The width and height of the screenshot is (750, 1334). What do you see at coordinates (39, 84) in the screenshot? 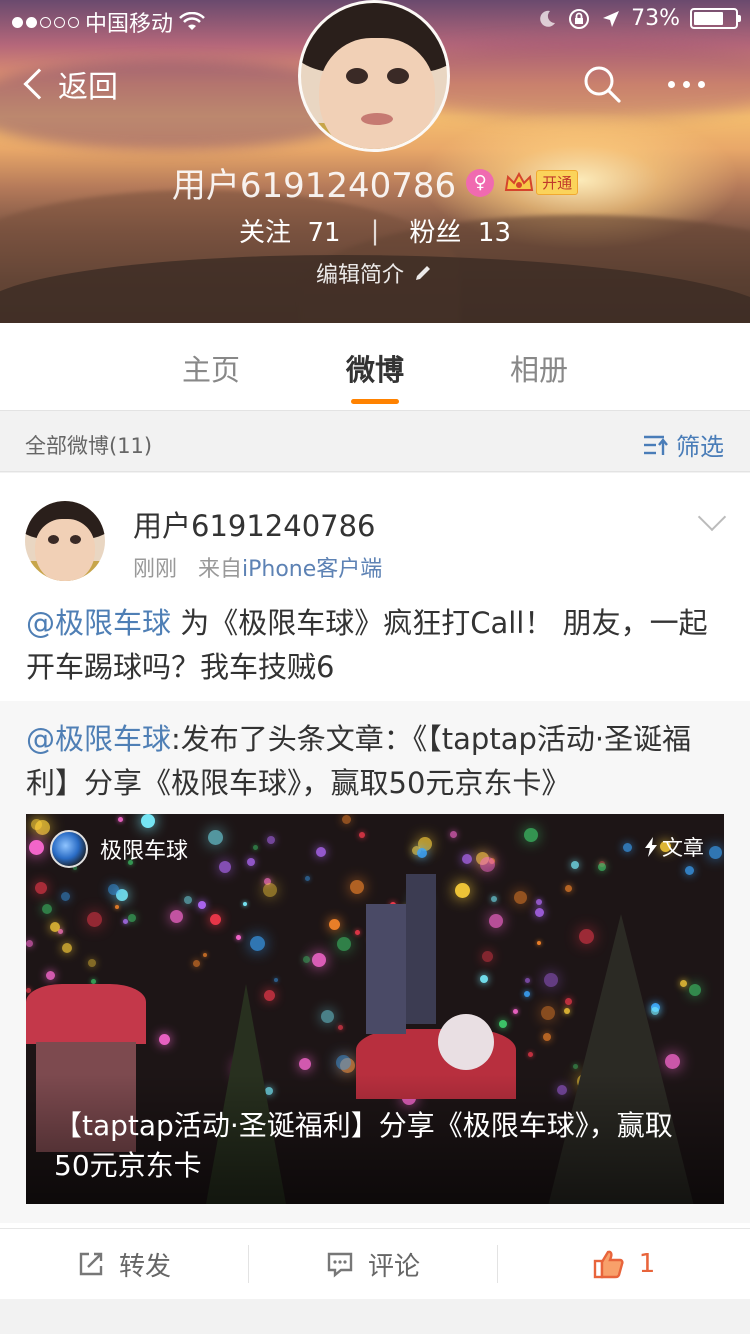
I see `chevron-left-icon` at bounding box center [39, 84].